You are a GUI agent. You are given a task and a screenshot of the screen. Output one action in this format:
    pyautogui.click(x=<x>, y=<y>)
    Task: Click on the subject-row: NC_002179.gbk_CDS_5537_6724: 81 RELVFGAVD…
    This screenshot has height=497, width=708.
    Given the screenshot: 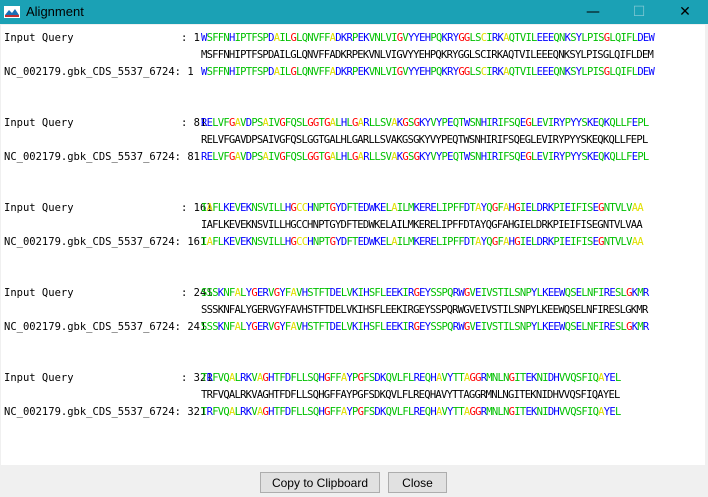 What is the action you would take?
    pyautogui.click(x=353, y=157)
    